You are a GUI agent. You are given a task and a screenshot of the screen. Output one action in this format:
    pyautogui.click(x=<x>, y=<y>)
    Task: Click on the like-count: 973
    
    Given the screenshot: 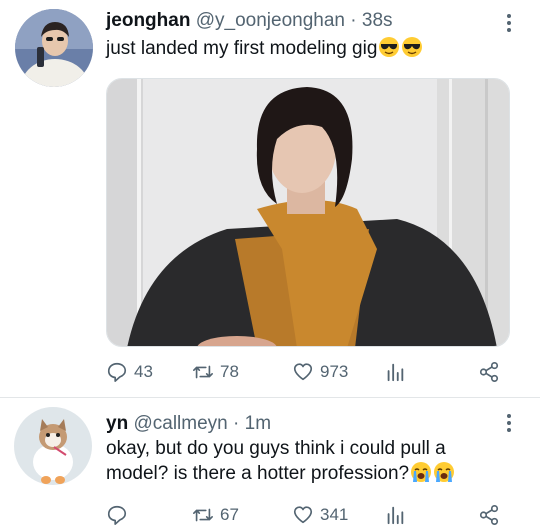 What is the action you would take?
    pyautogui.click(x=334, y=371)
    